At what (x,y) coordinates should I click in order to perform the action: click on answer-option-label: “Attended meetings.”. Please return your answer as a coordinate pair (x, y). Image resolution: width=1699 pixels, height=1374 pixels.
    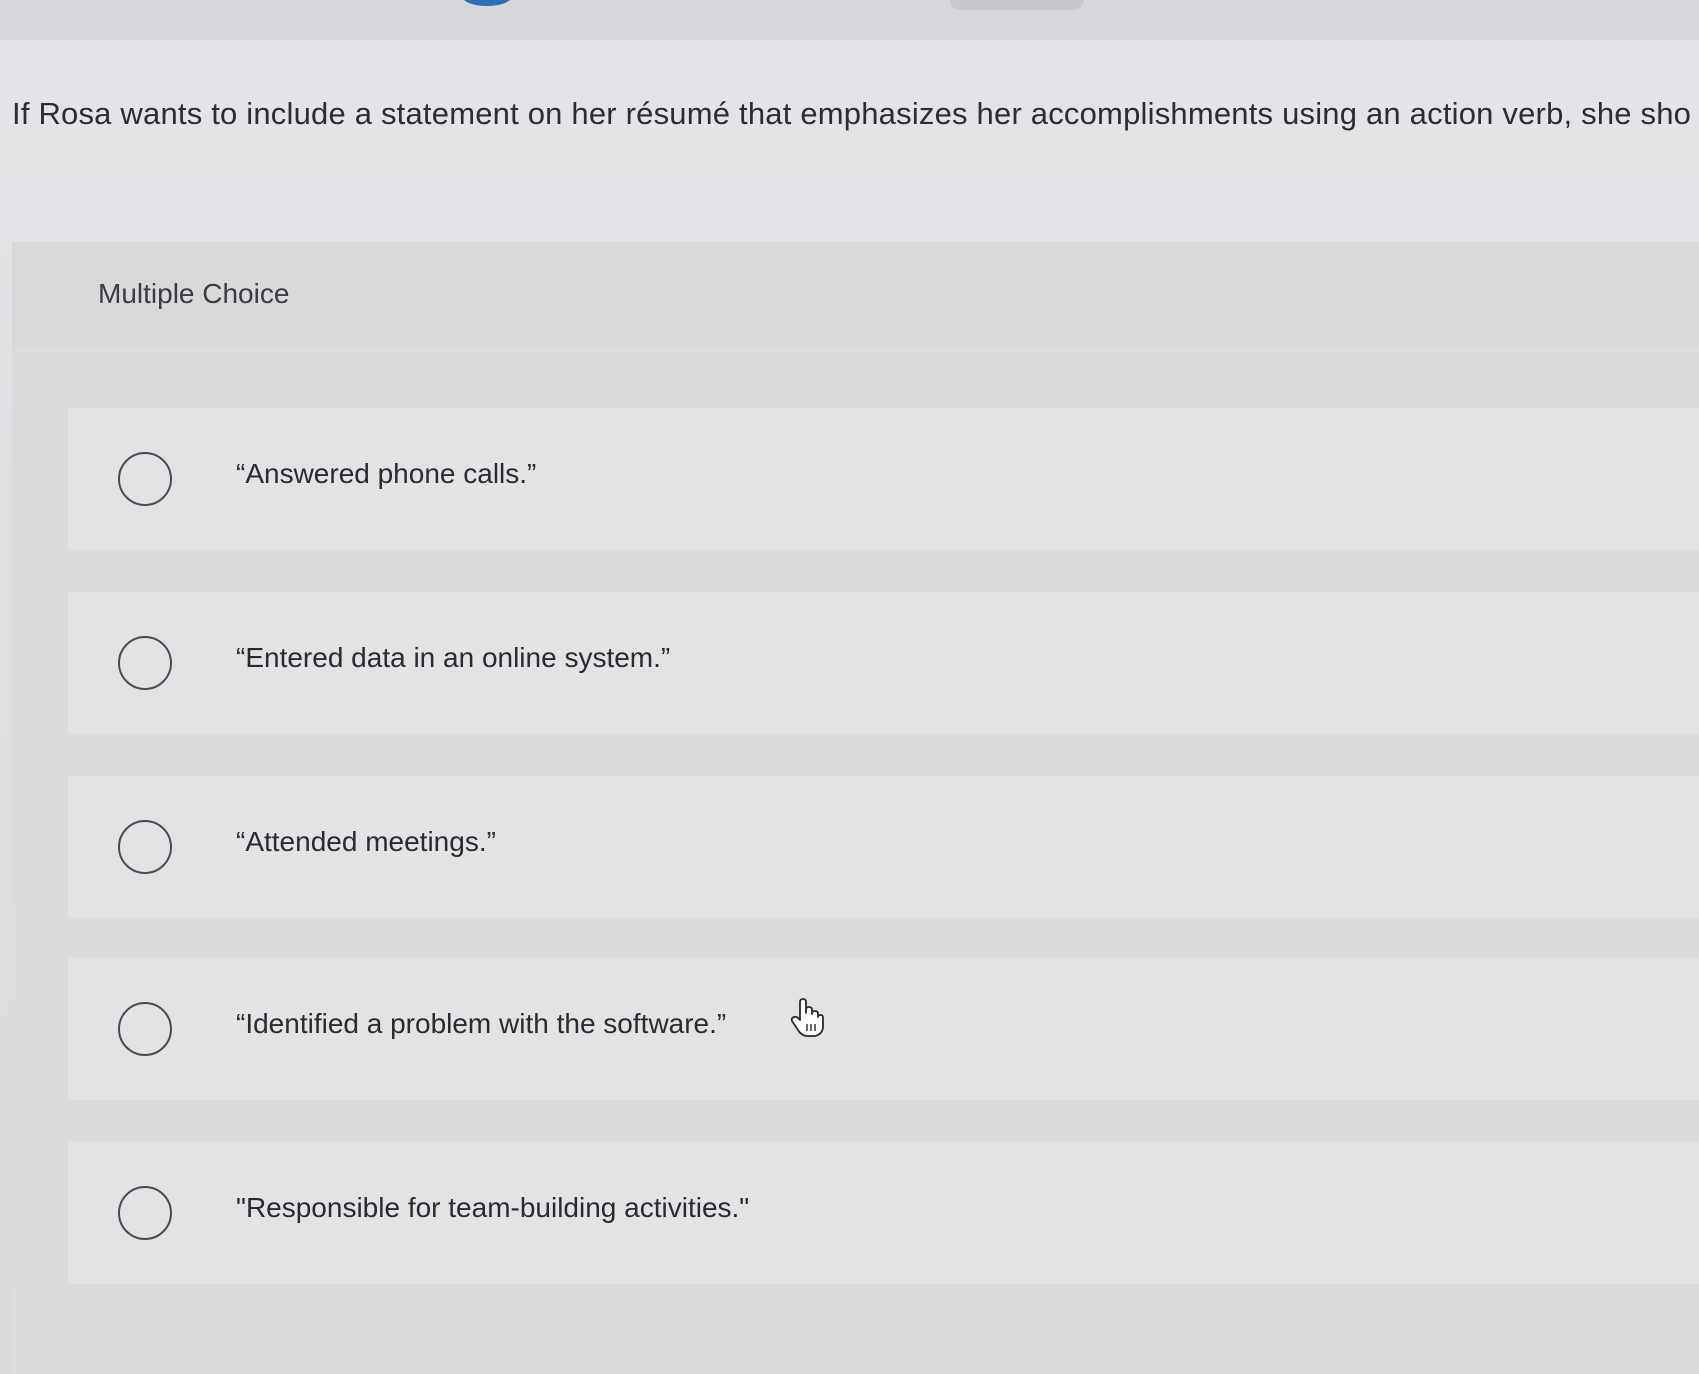
    Looking at the image, I should click on (366, 841).